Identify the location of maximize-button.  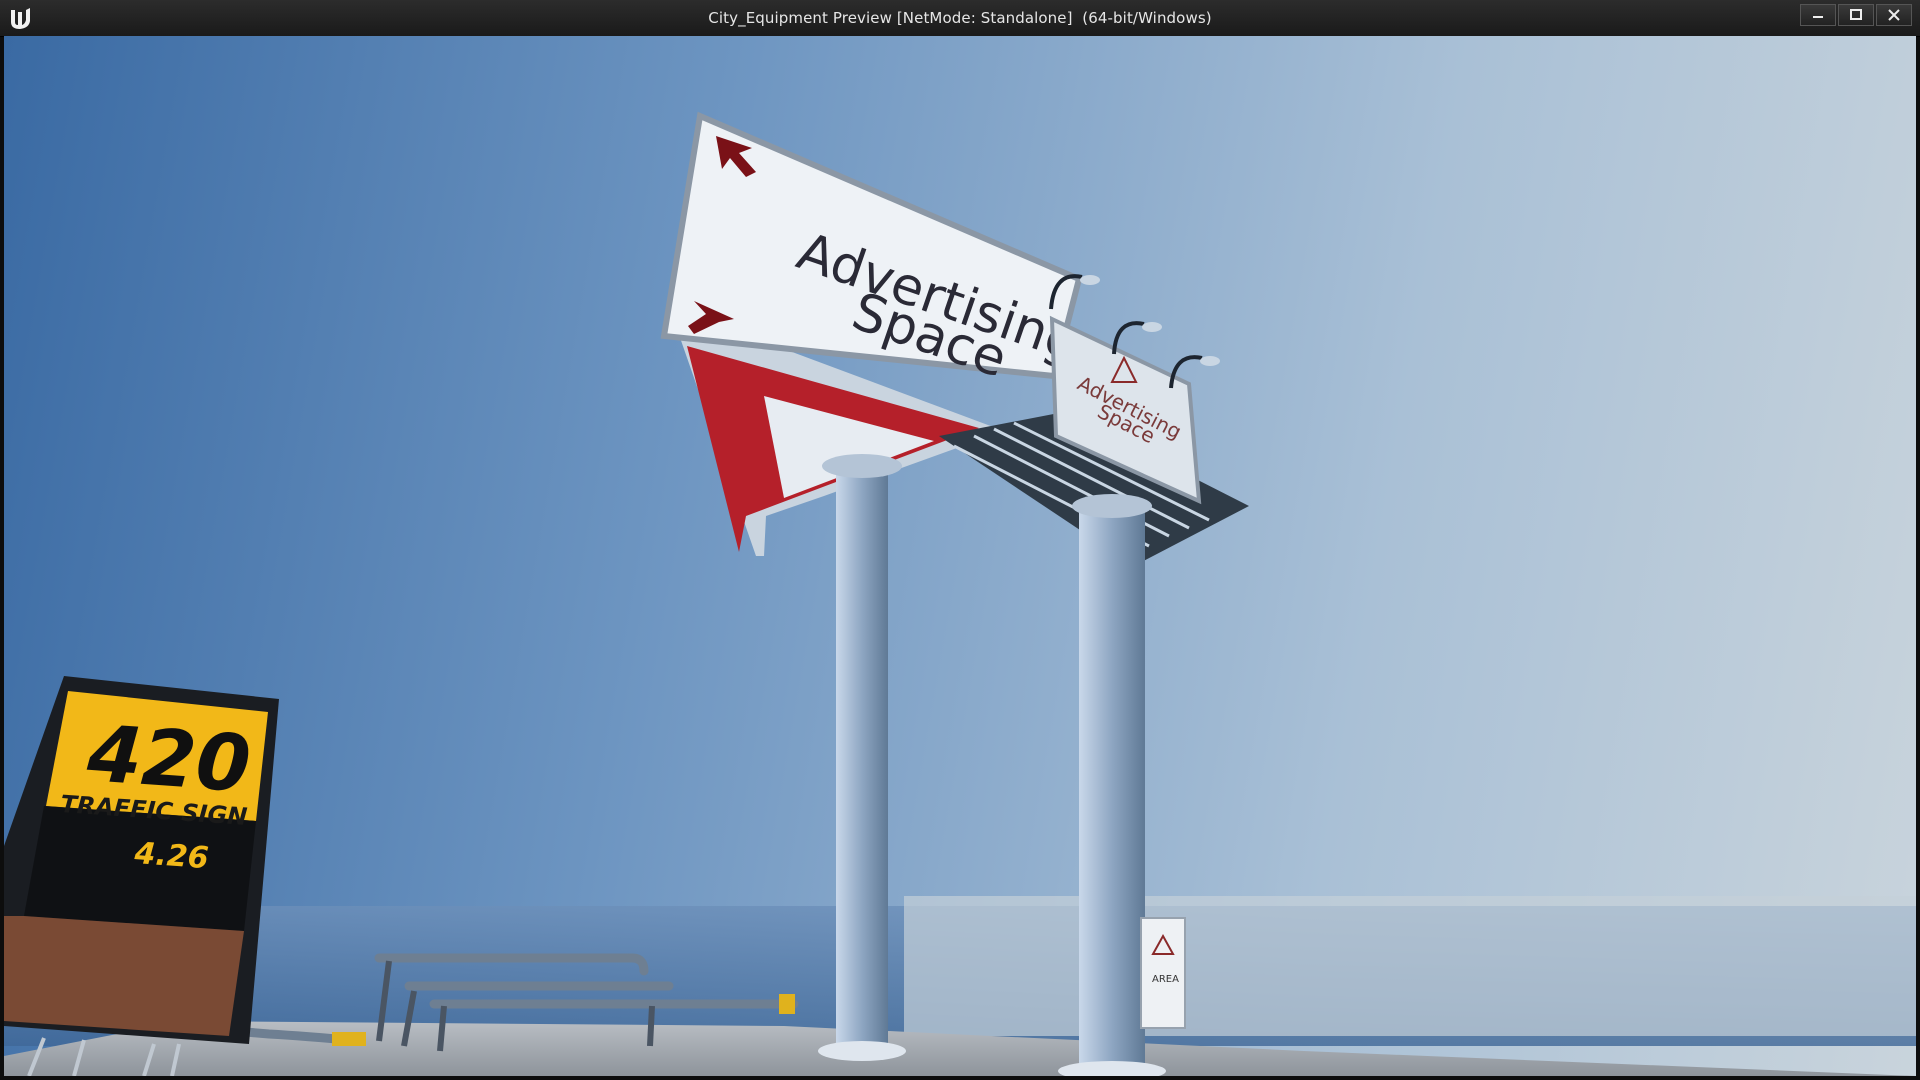
(1856, 15).